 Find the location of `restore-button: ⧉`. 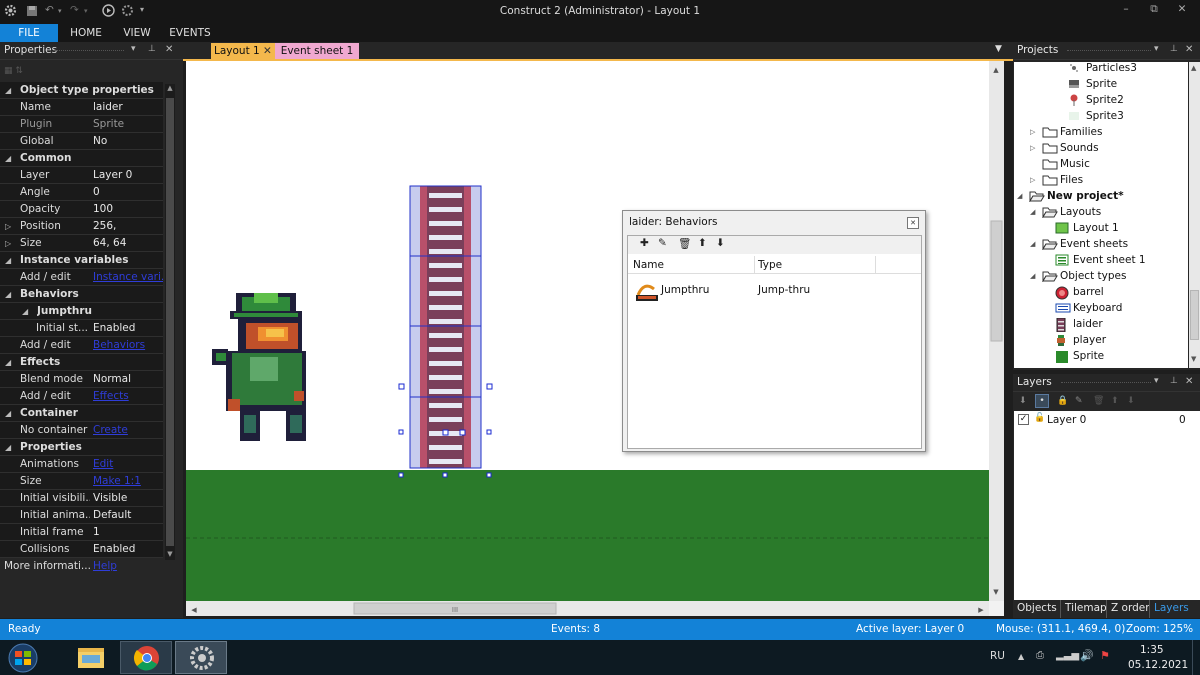

restore-button: ⧉ is located at coordinates (1154, 11).